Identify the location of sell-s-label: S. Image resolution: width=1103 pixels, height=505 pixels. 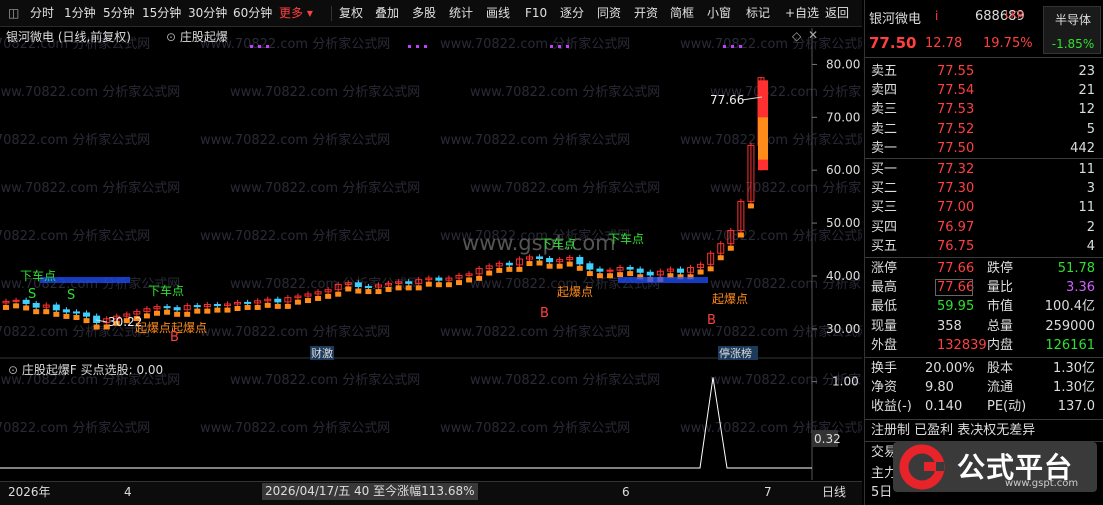
(32, 294).